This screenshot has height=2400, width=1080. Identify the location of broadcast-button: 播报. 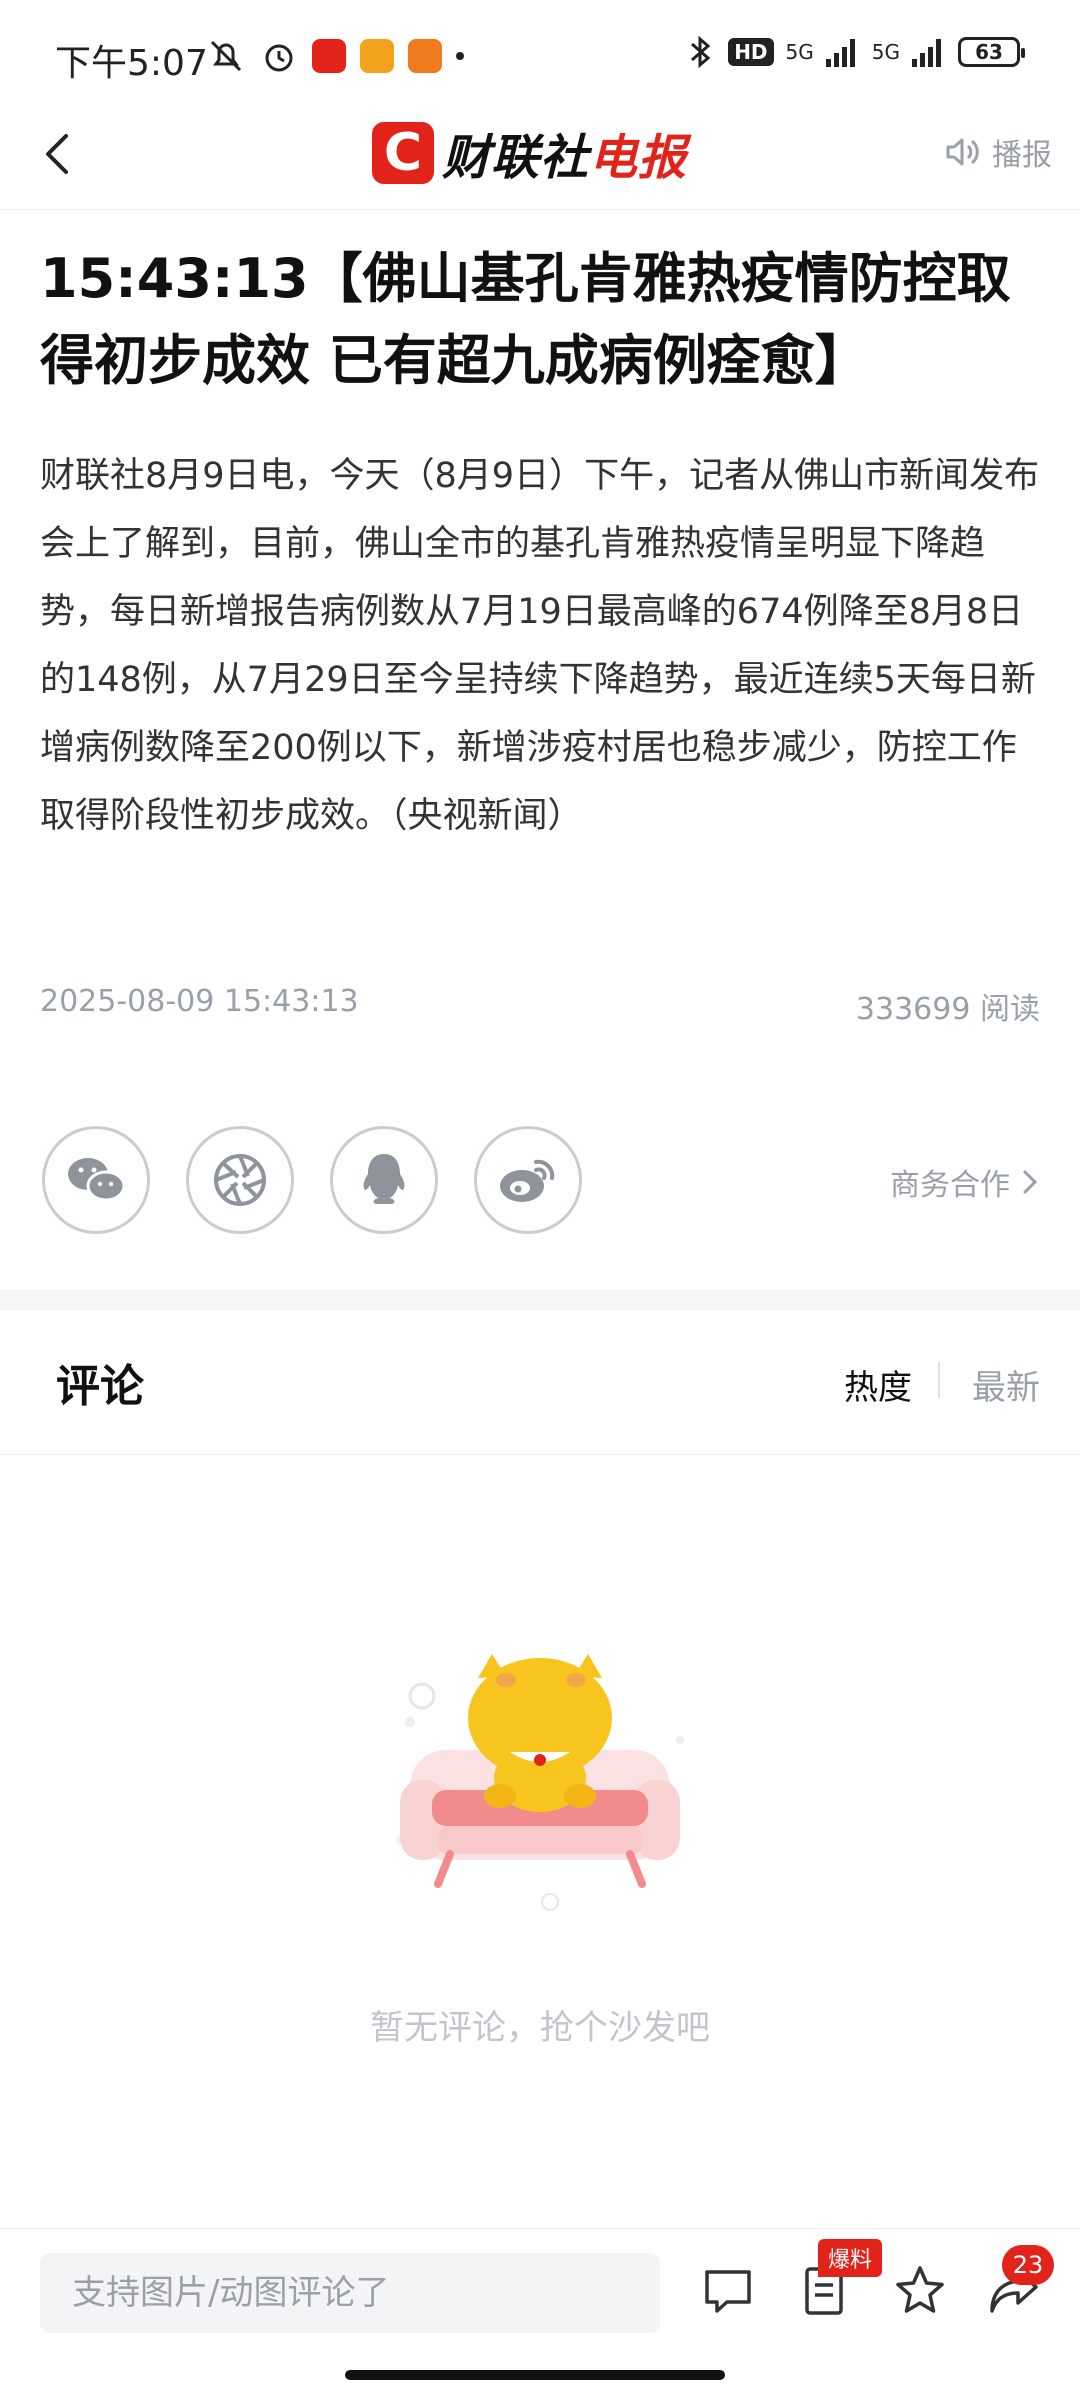
(997, 152).